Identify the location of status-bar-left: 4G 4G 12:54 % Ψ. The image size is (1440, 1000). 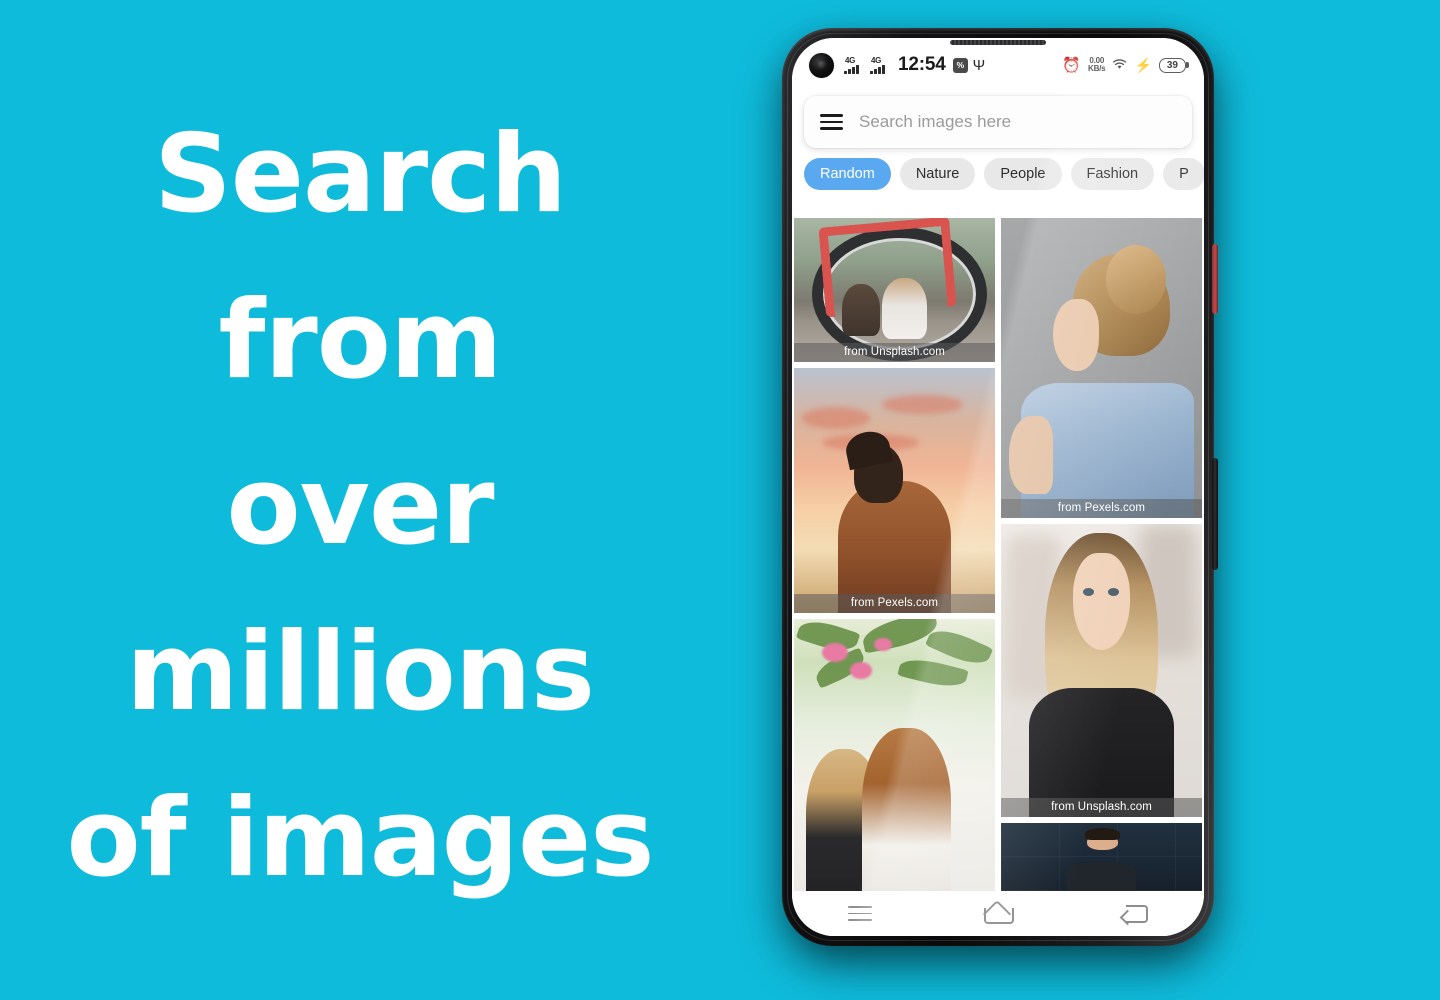
(953, 65).